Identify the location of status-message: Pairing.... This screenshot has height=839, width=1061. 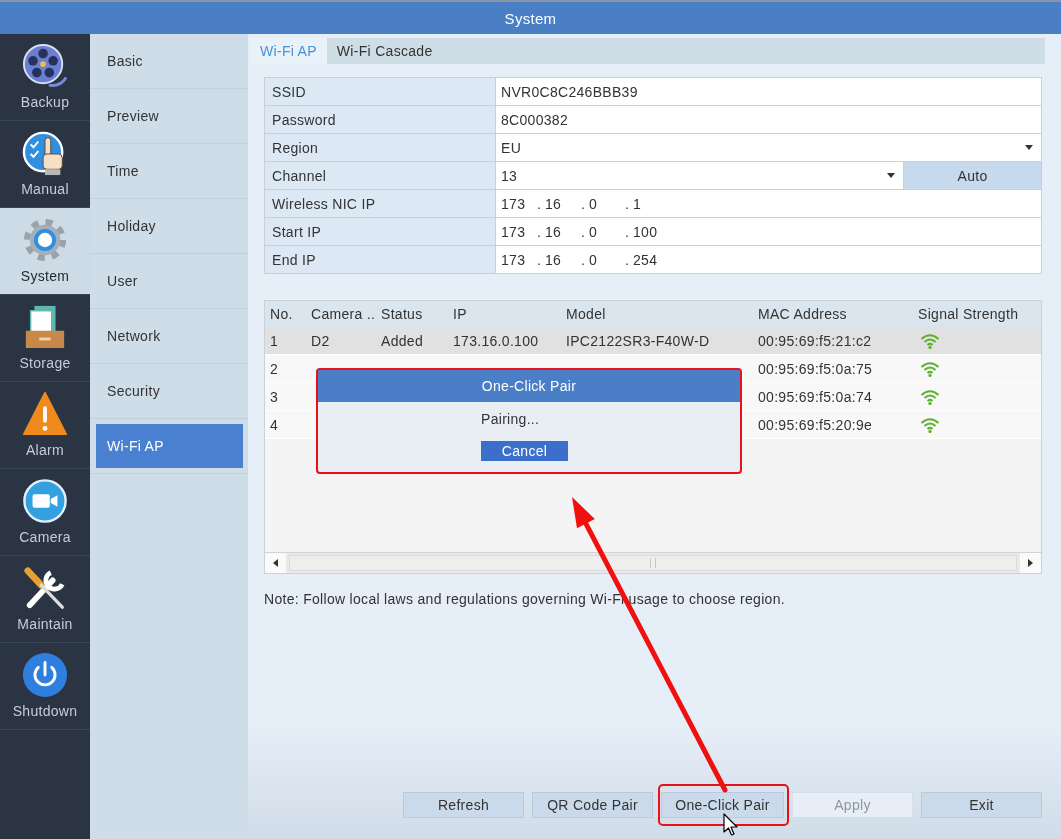
(510, 419).